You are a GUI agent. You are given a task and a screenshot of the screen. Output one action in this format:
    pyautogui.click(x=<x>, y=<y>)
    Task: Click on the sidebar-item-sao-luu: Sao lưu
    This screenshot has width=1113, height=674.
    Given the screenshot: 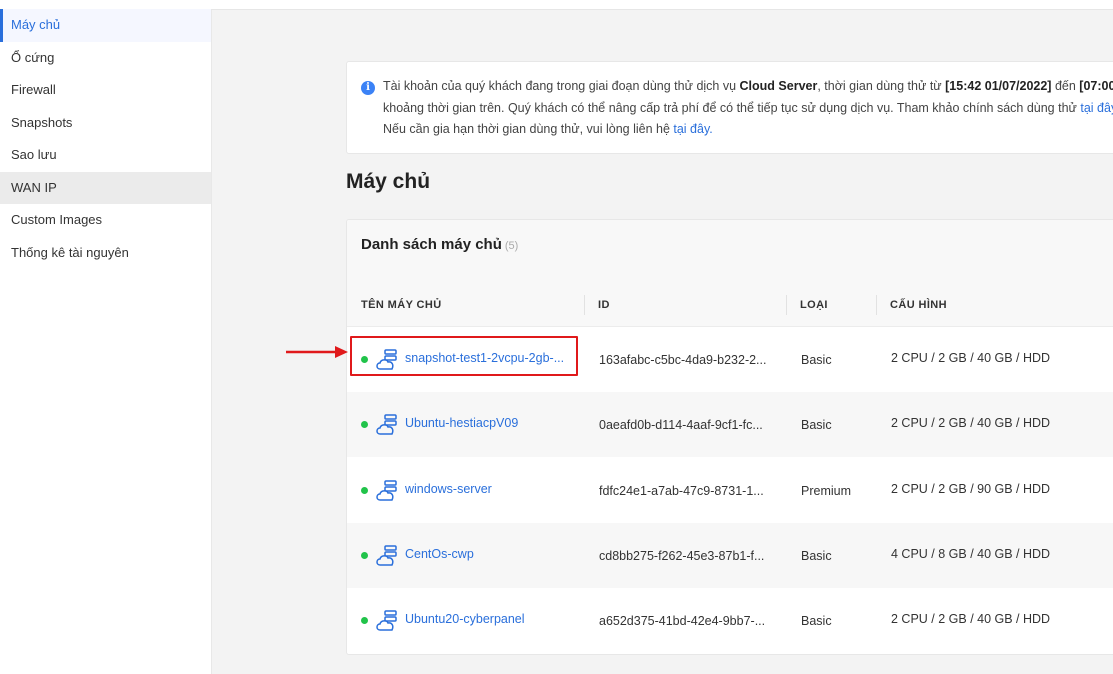 What is the action you would take?
    pyautogui.click(x=105, y=155)
    